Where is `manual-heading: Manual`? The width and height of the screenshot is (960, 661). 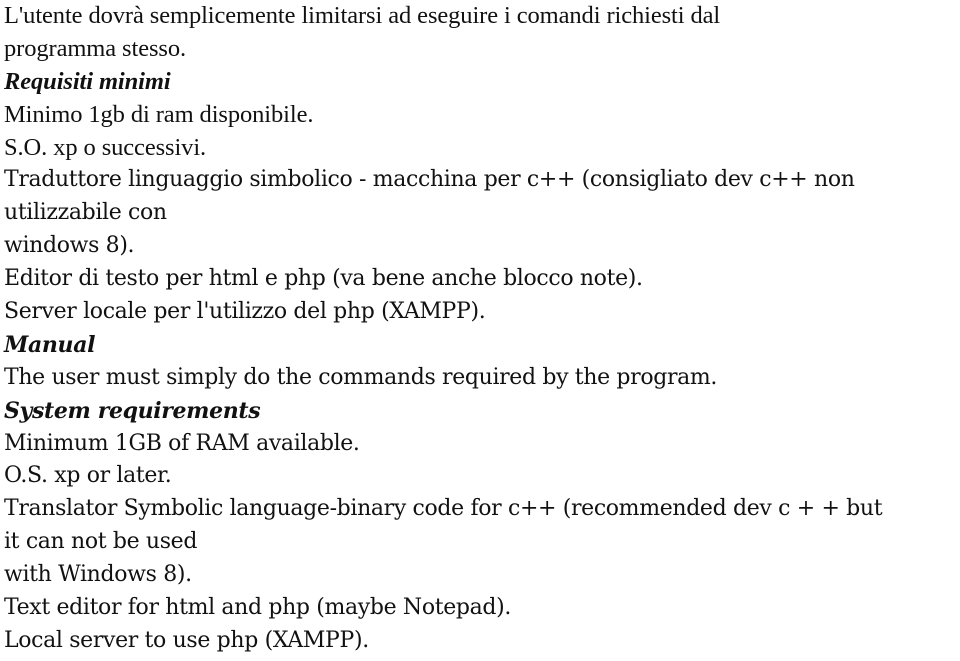 manual-heading: Manual is located at coordinates (50, 344).